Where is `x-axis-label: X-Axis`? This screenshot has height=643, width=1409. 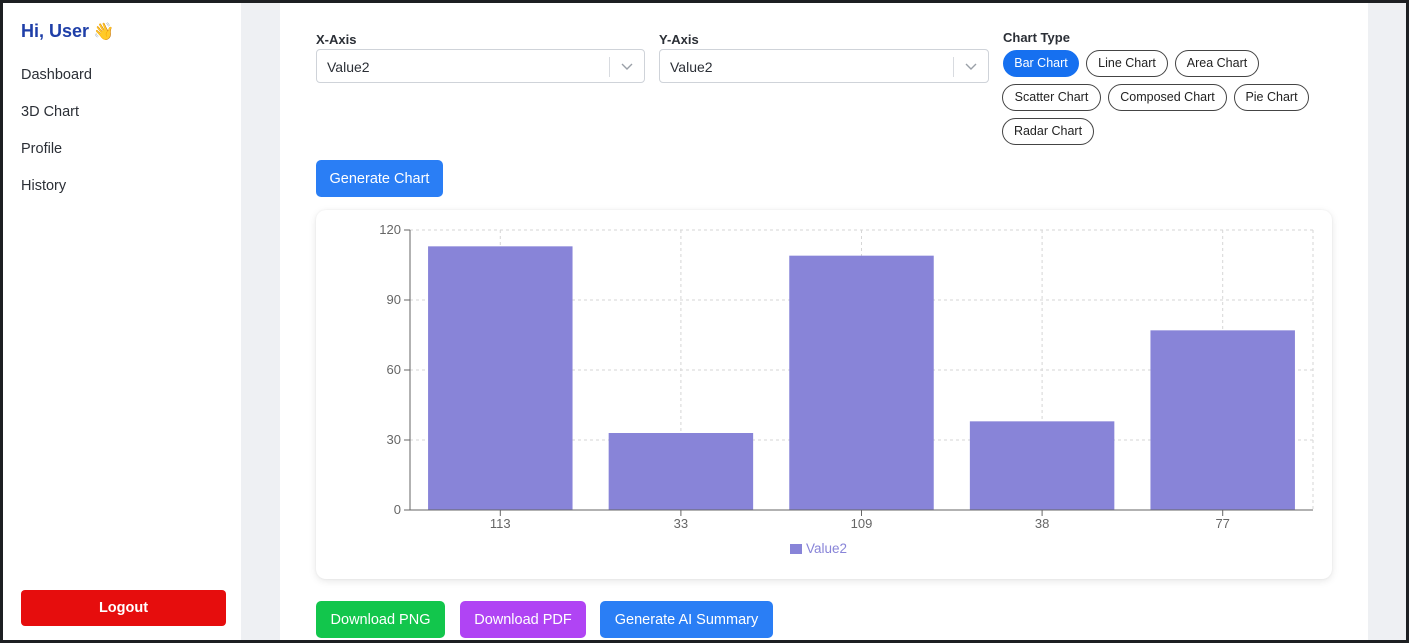 x-axis-label: X-Axis is located at coordinates (336, 39).